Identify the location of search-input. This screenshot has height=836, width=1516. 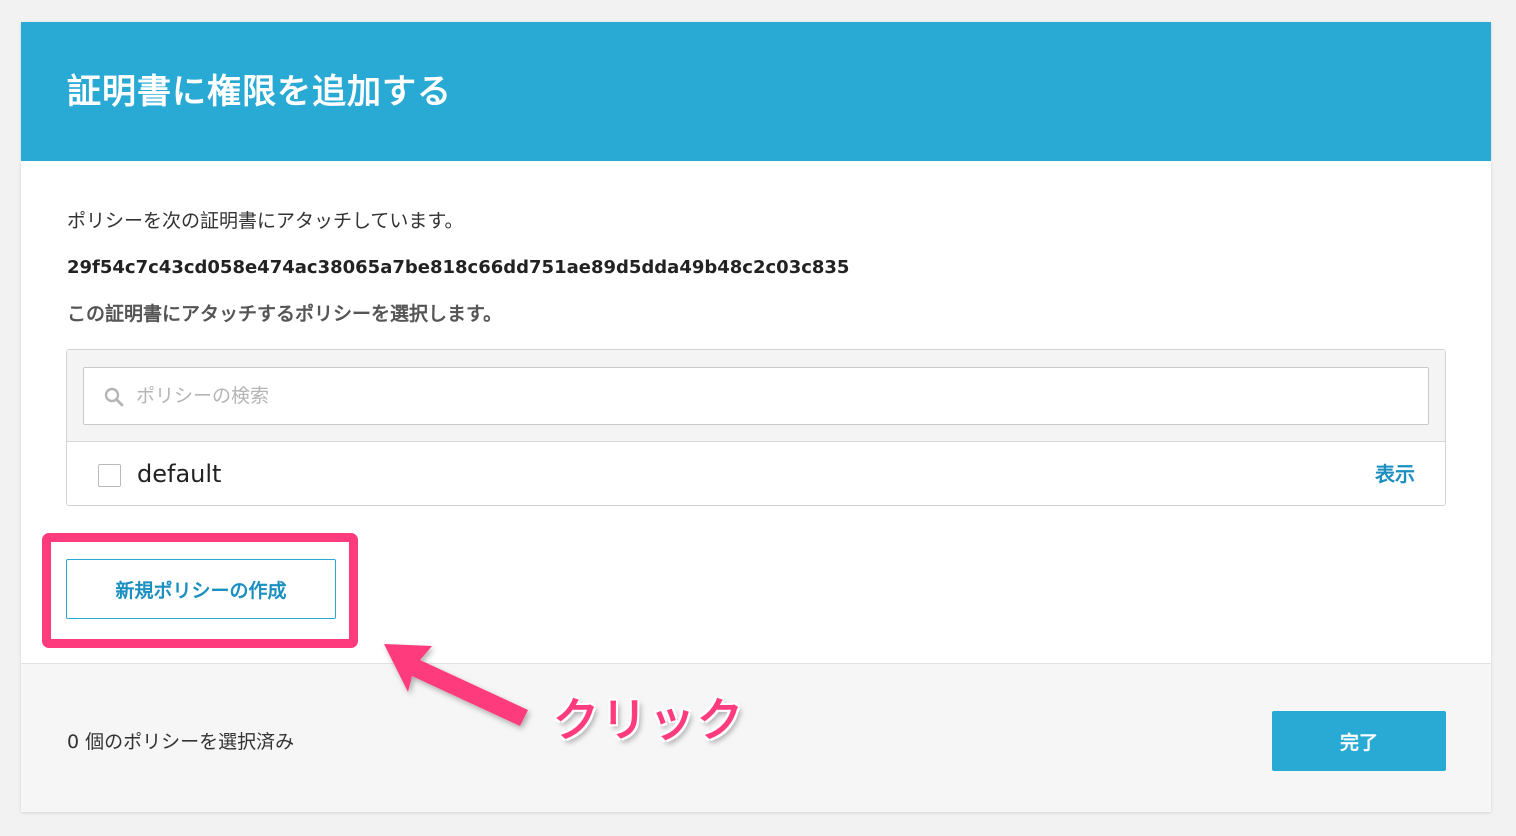
(776, 396).